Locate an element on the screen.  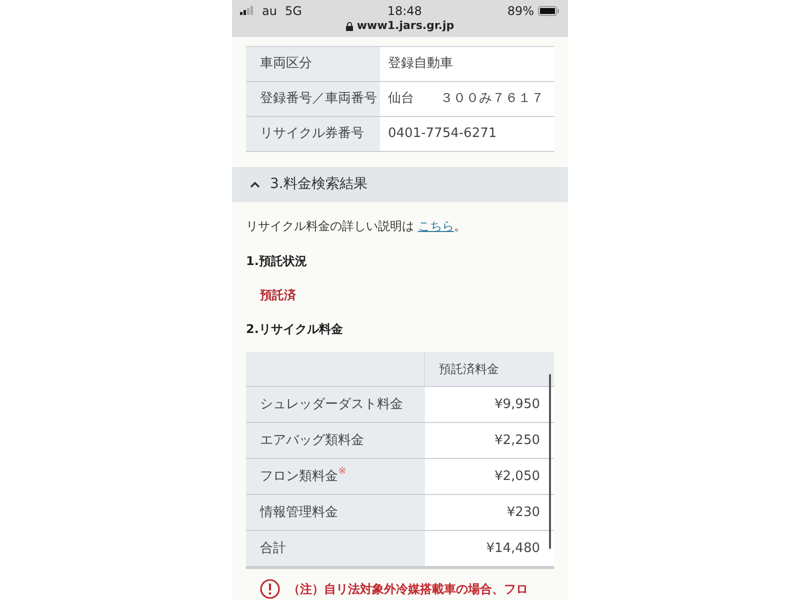
battery-percent: 89% is located at coordinates (520, 11).